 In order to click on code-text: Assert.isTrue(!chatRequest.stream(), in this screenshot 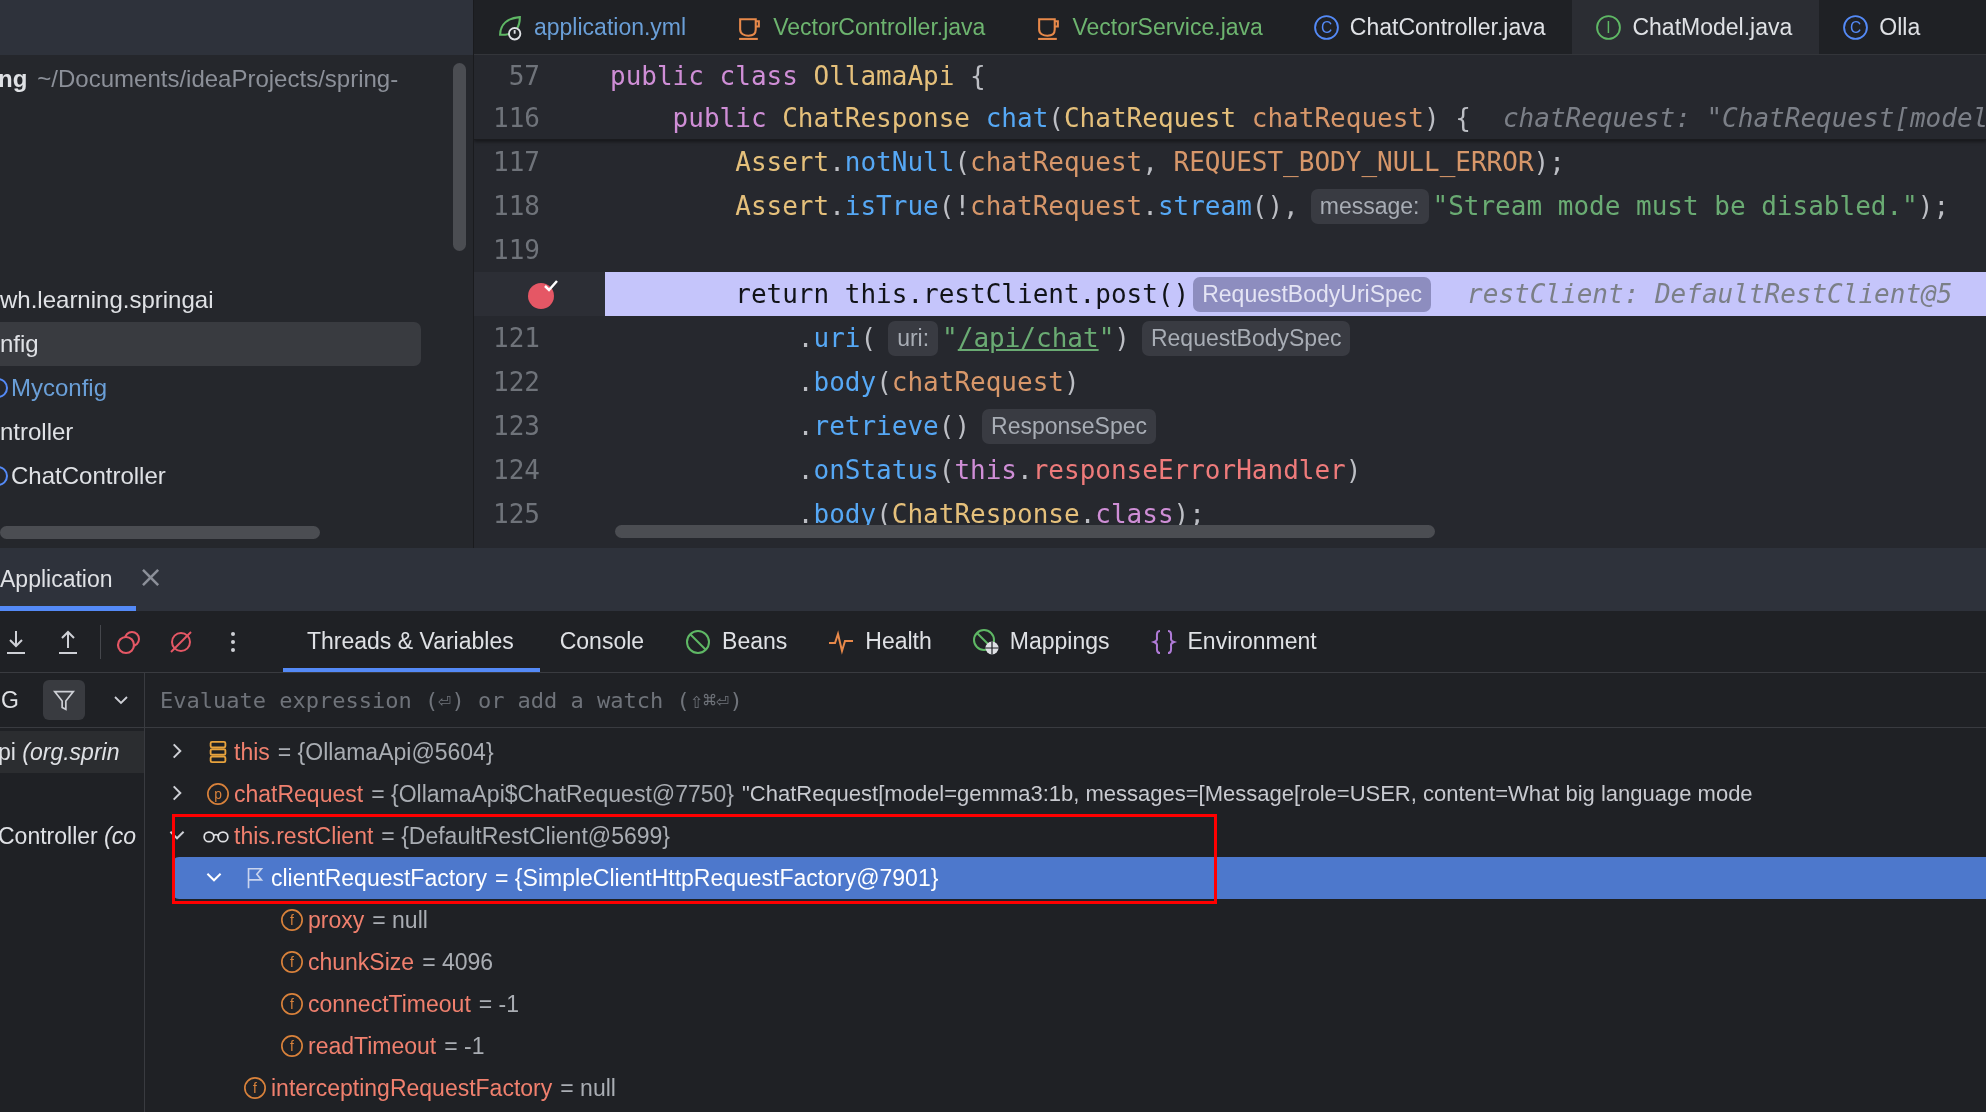, I will do `click(1016, 206)`.